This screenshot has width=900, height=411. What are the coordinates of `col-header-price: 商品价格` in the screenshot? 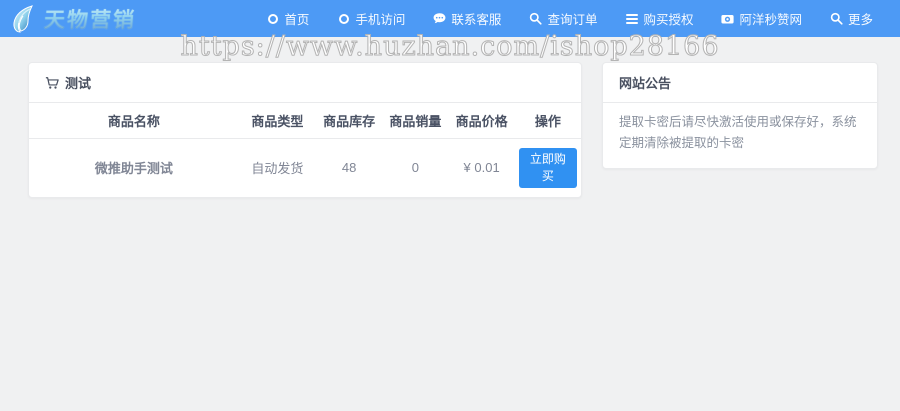 It's located at (481, 121).